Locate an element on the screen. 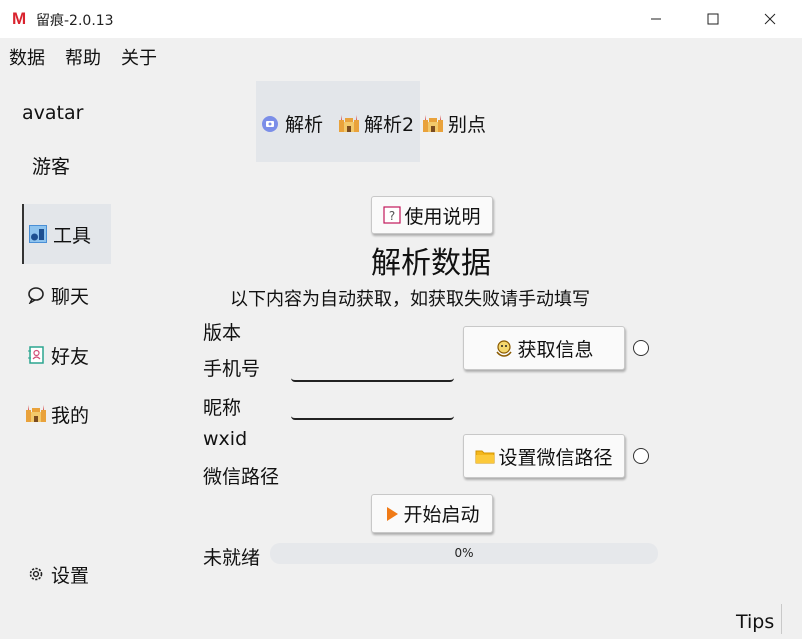 This screenshot has width=802, height=639. divider is located at coordinates (781, 619).